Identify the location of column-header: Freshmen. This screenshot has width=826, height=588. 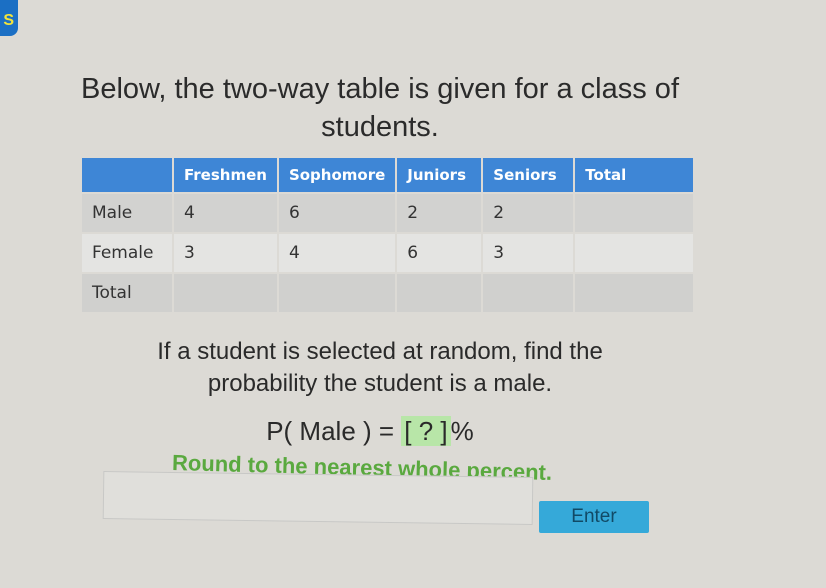
(225, 175).